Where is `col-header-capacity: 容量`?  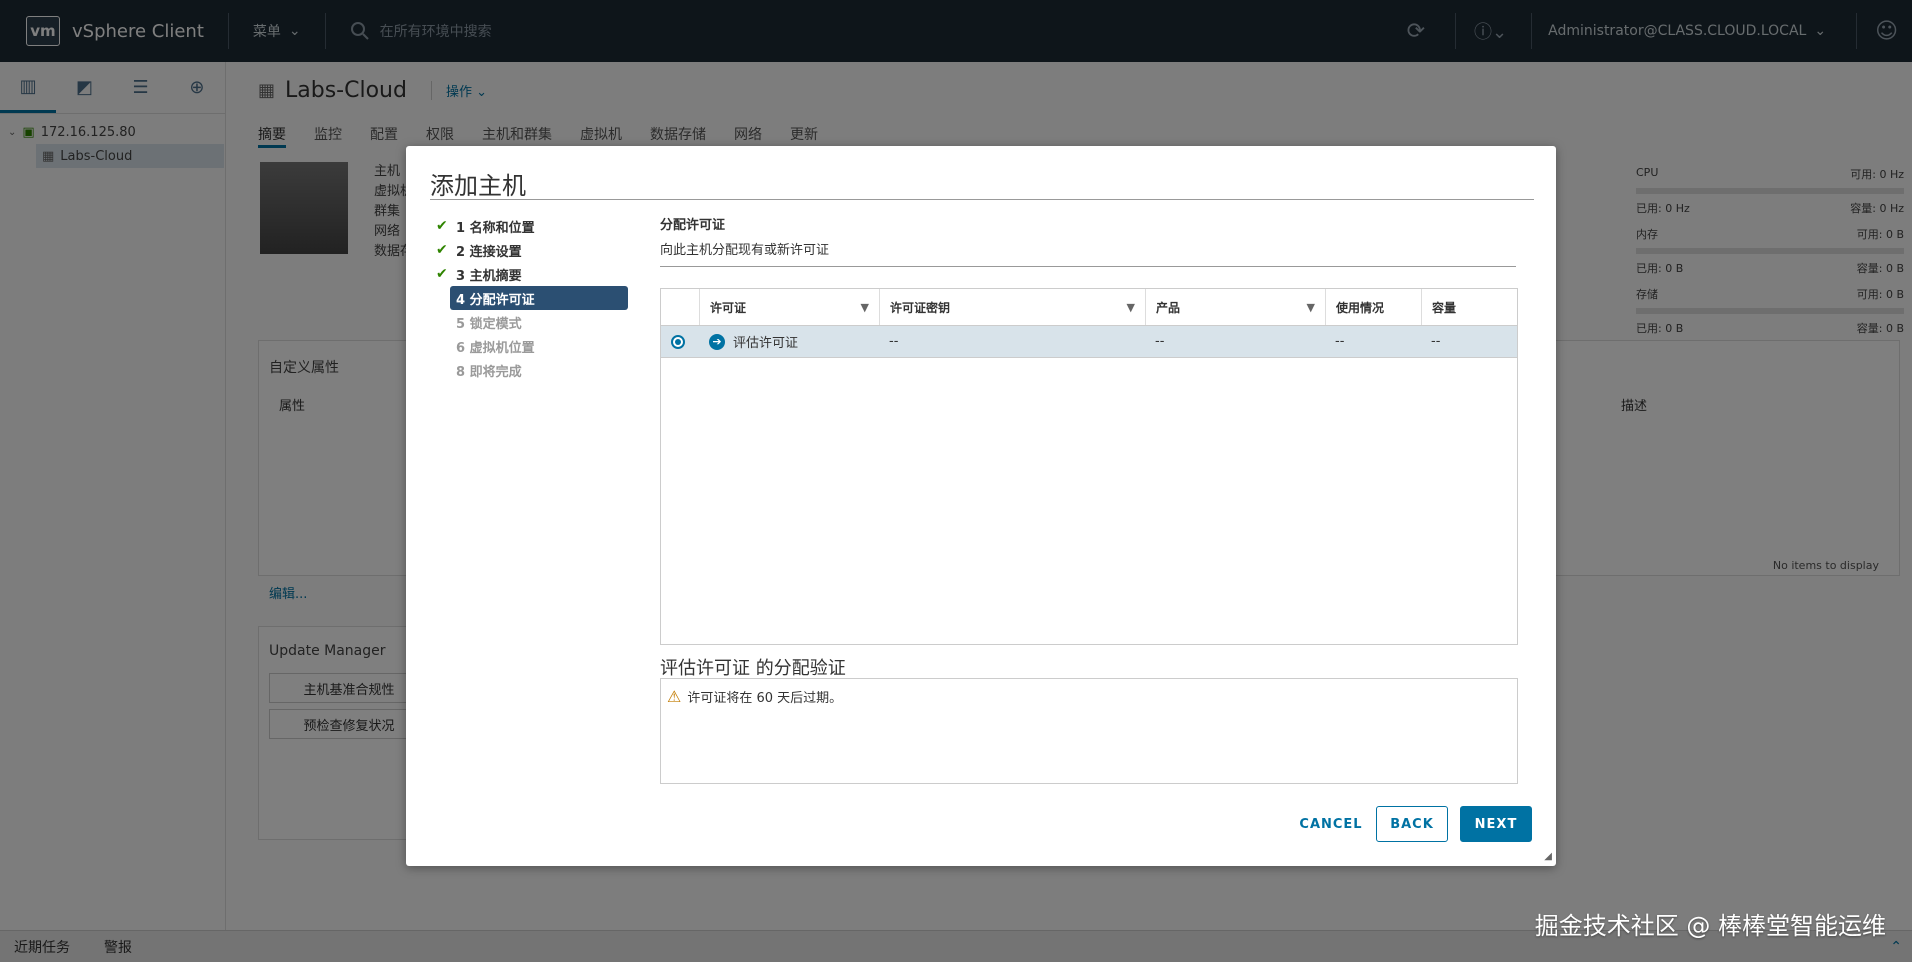 col-header-capacity: 容量 is located at coordinates (1469, 307).